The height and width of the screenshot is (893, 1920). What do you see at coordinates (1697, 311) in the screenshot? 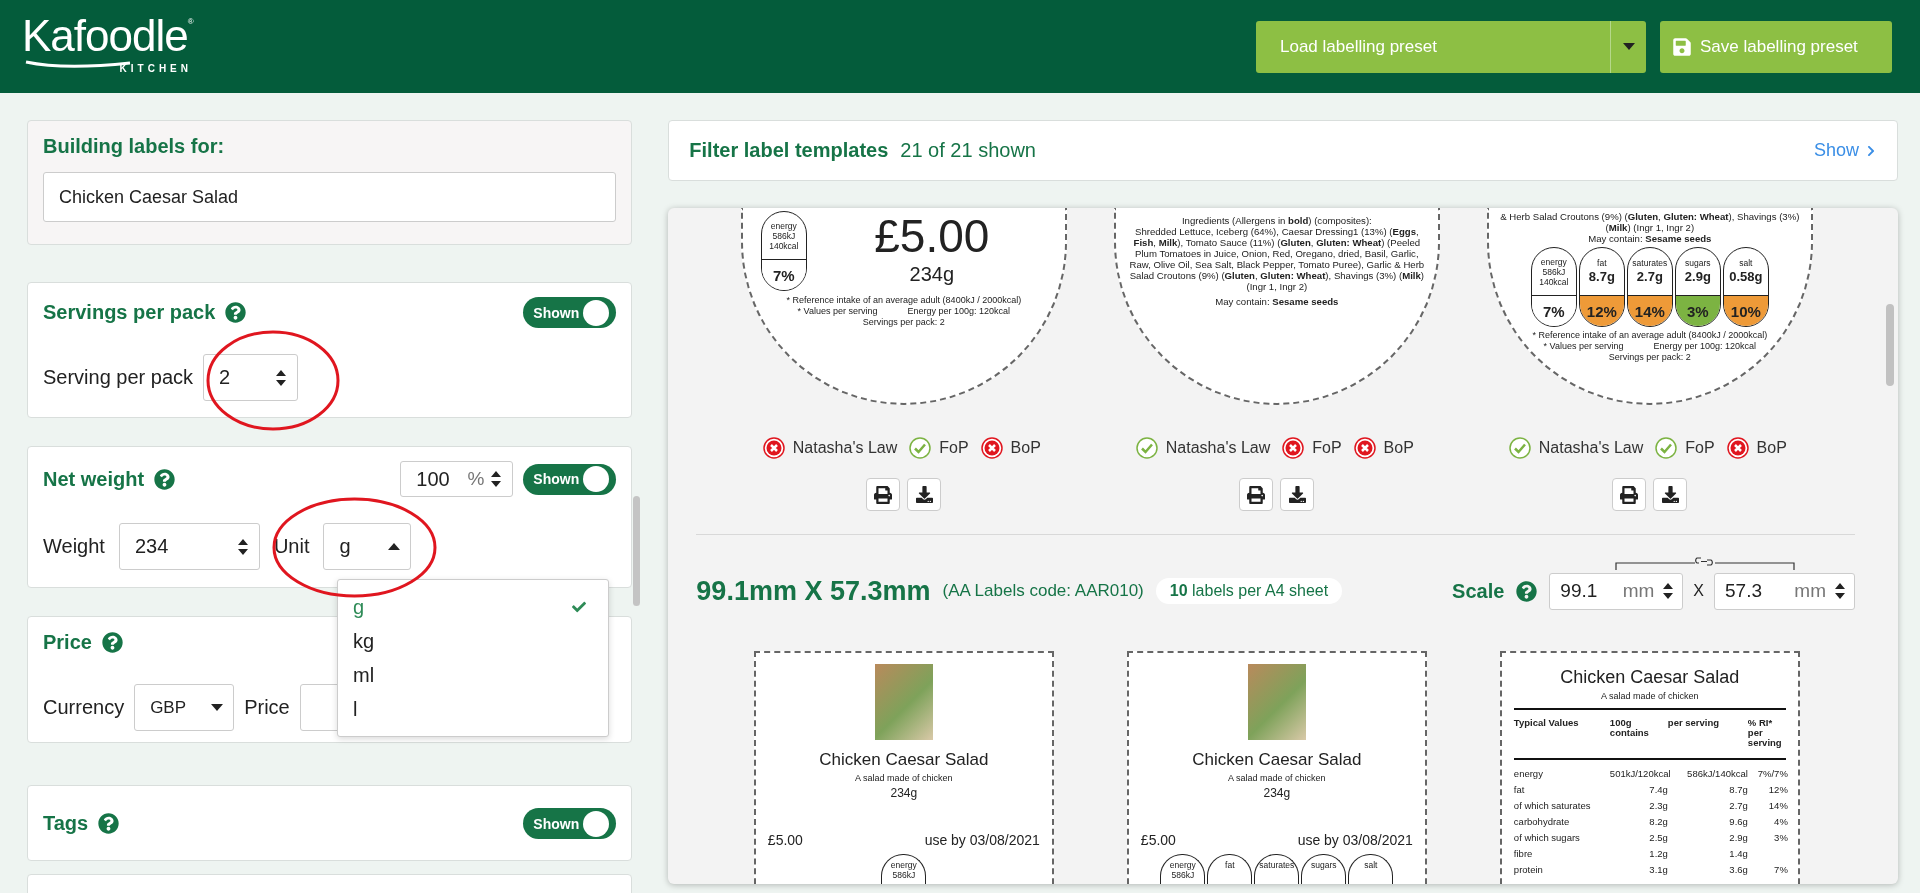
I see `percent-value: 3%` at bounding box center [1697, 311].